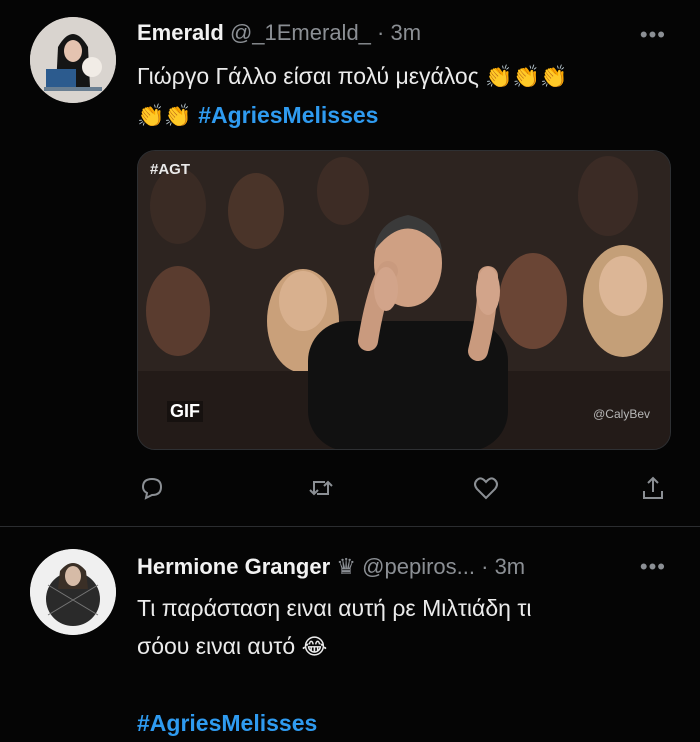  I want to click on tweet-header: Emerald @_1Emerald_ · 3m, so click(279, 33).